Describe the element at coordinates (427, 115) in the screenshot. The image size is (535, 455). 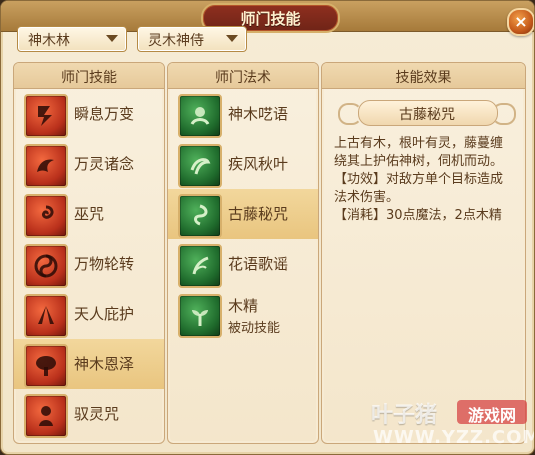
I see `effect-title: 古藤秘咒` at that location.